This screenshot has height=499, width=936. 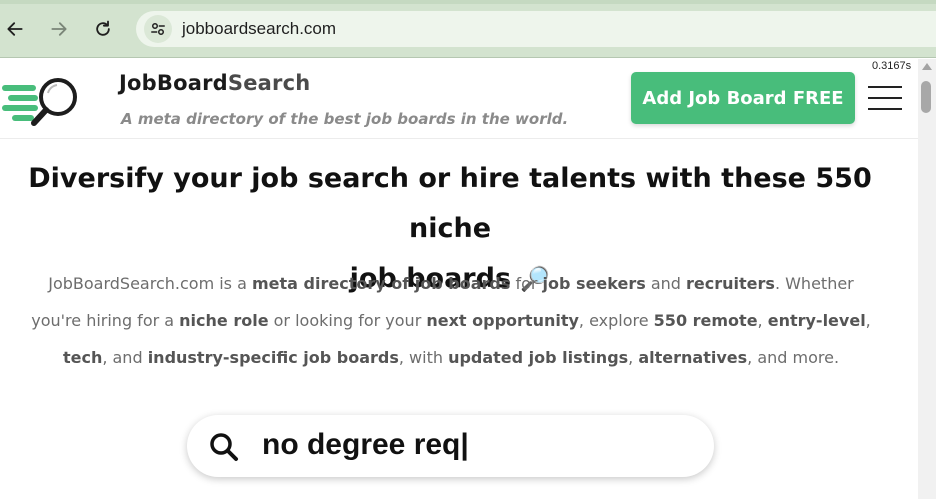 I want to click on tune-icon, so click(x=158, y=29).